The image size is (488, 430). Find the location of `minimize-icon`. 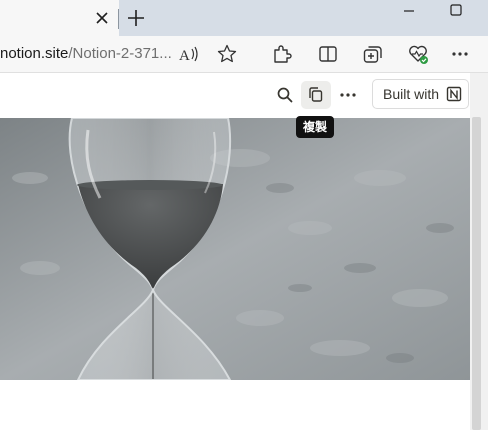

minimize-icon is located at coordinates (409, 11).